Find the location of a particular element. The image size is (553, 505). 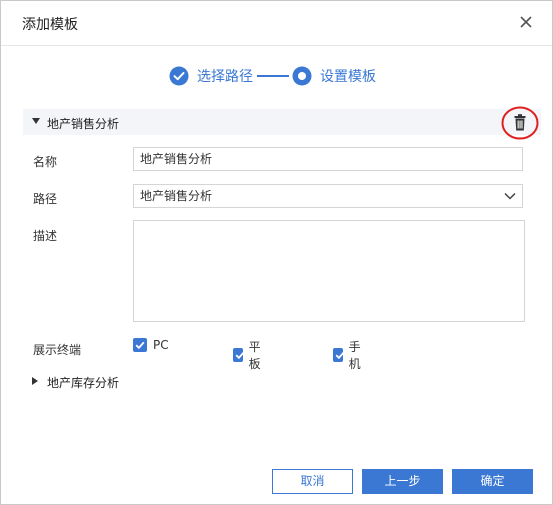

close-icon is located at coordinates (526, 22).